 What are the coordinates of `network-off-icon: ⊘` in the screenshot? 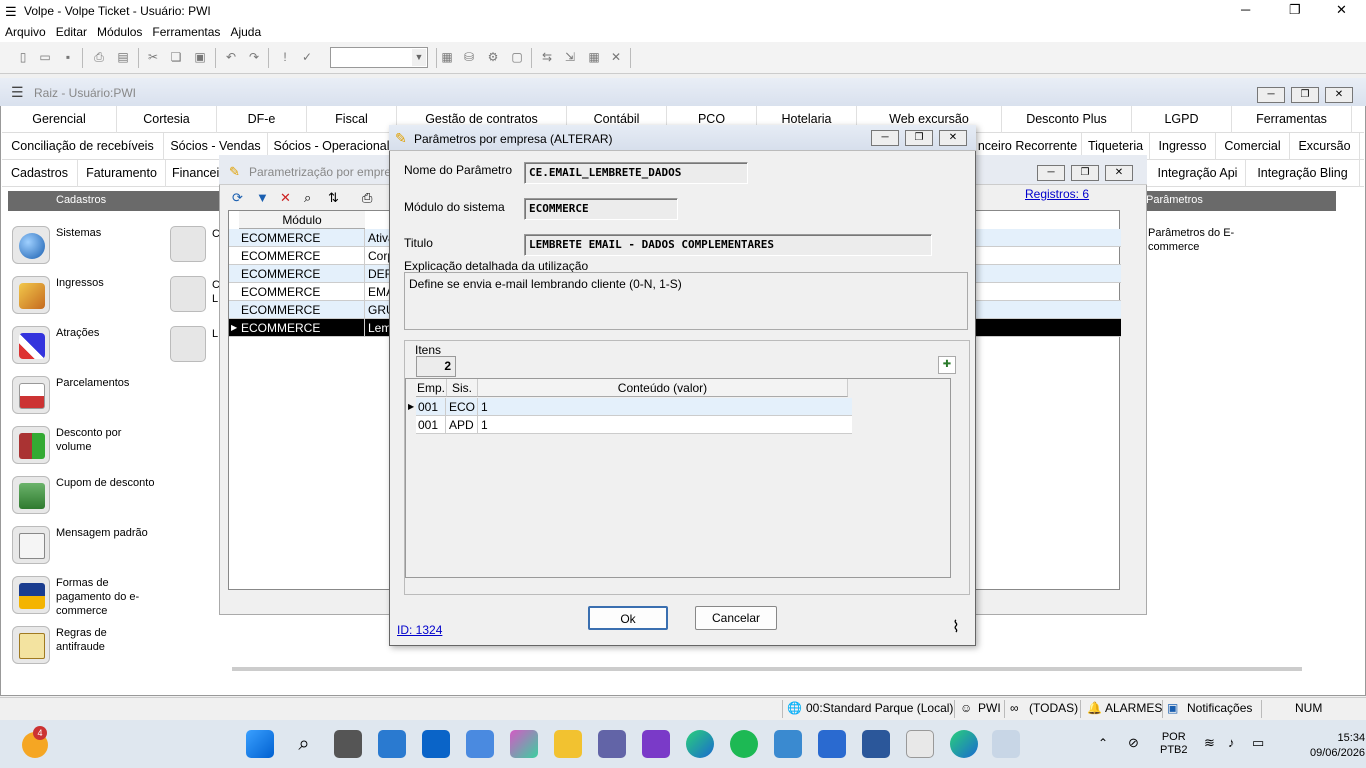 It's located at (1133, 743).